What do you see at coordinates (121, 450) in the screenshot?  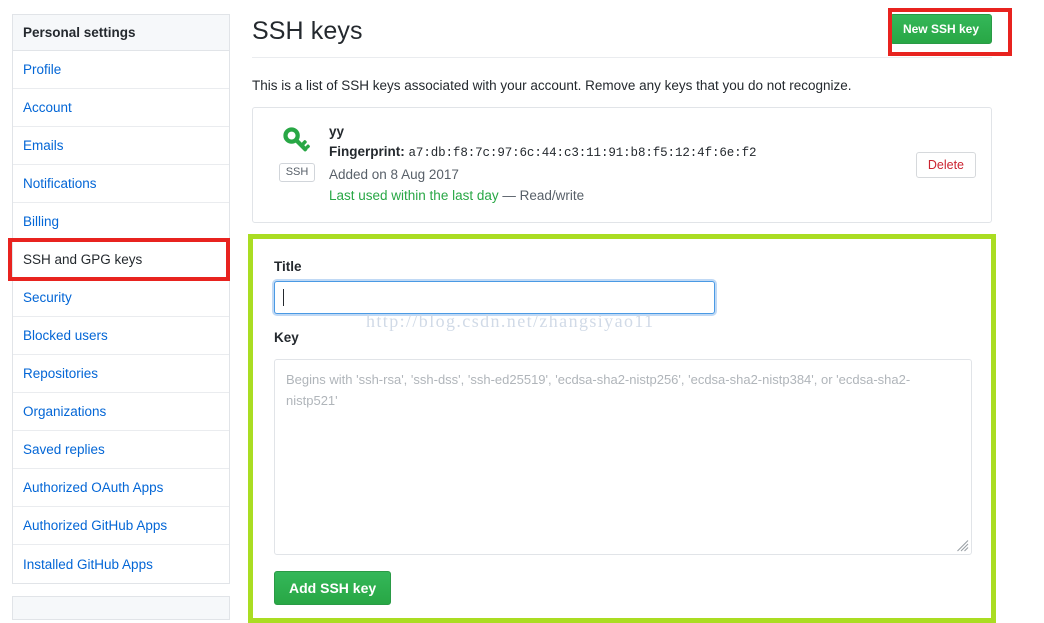 I see `sidebar-item-saved-replies: Saved replies` at bounding box center [121, 450].